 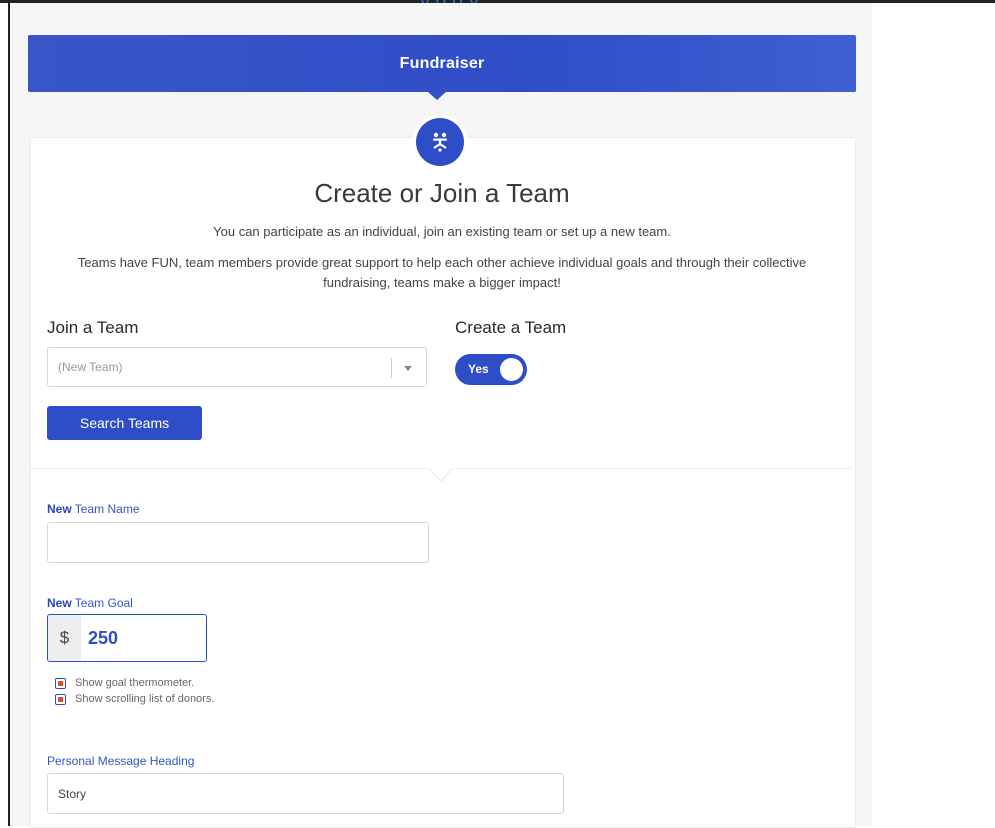 I want to click on team-name-label-prefix: New, so click(x=59, y=509).